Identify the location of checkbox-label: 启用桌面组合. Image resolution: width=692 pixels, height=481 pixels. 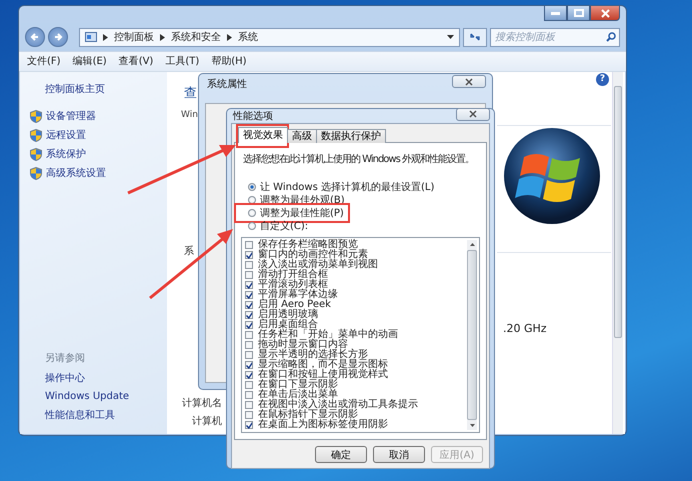
(288, 325).